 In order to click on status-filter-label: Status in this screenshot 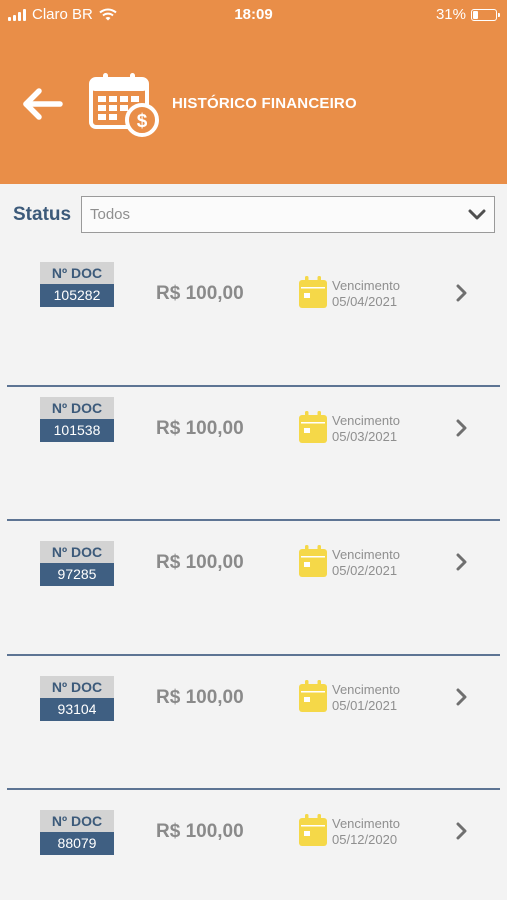, I will do `click(42, 214)`.